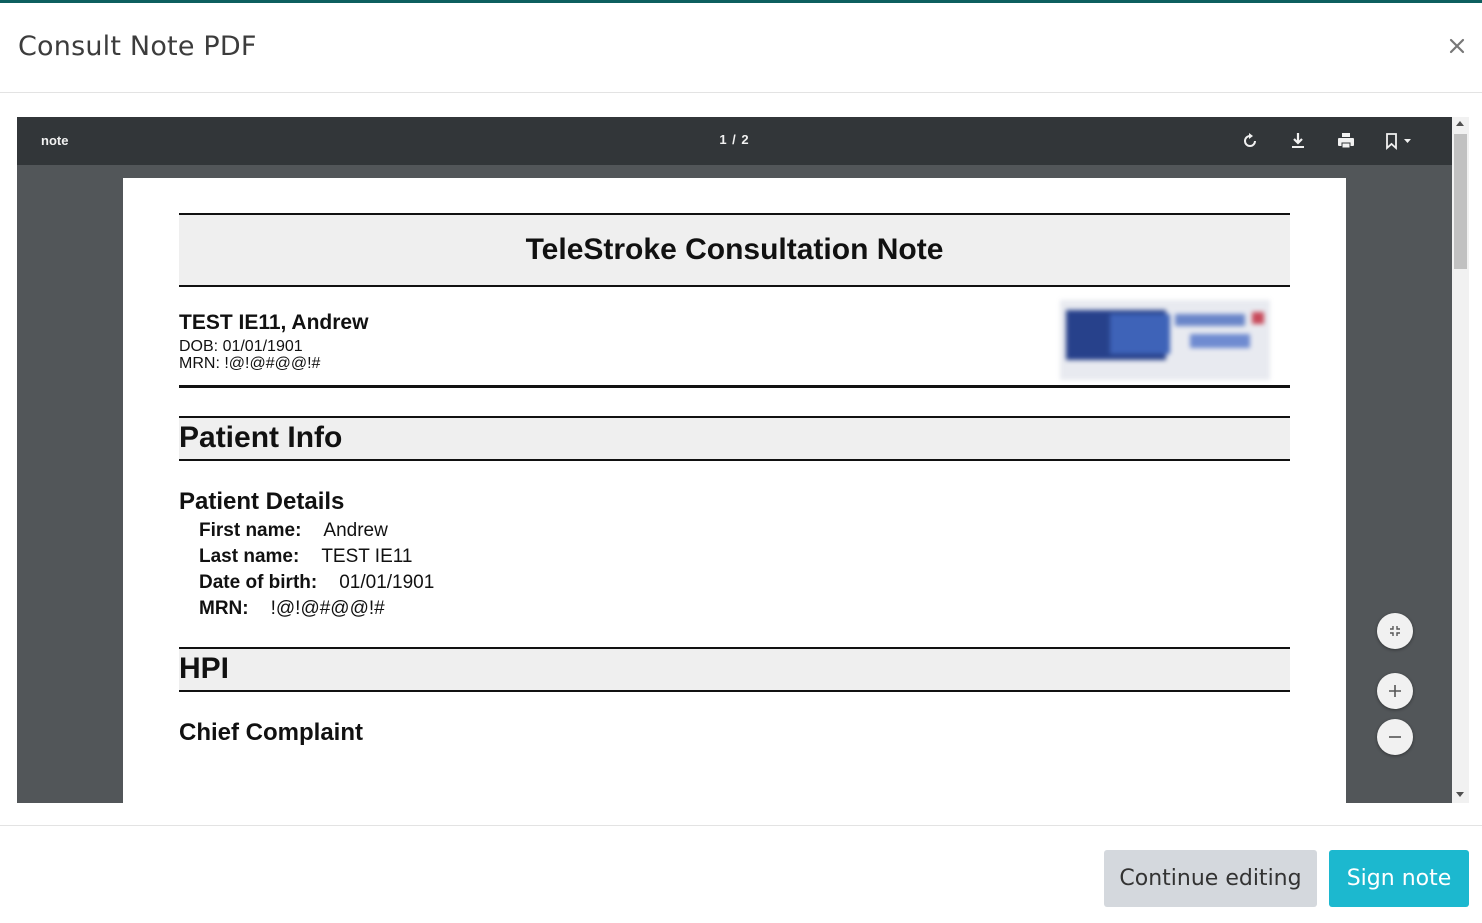 This screenshot has width=1482, height=923. I want to click on divider, so click(734, 386).